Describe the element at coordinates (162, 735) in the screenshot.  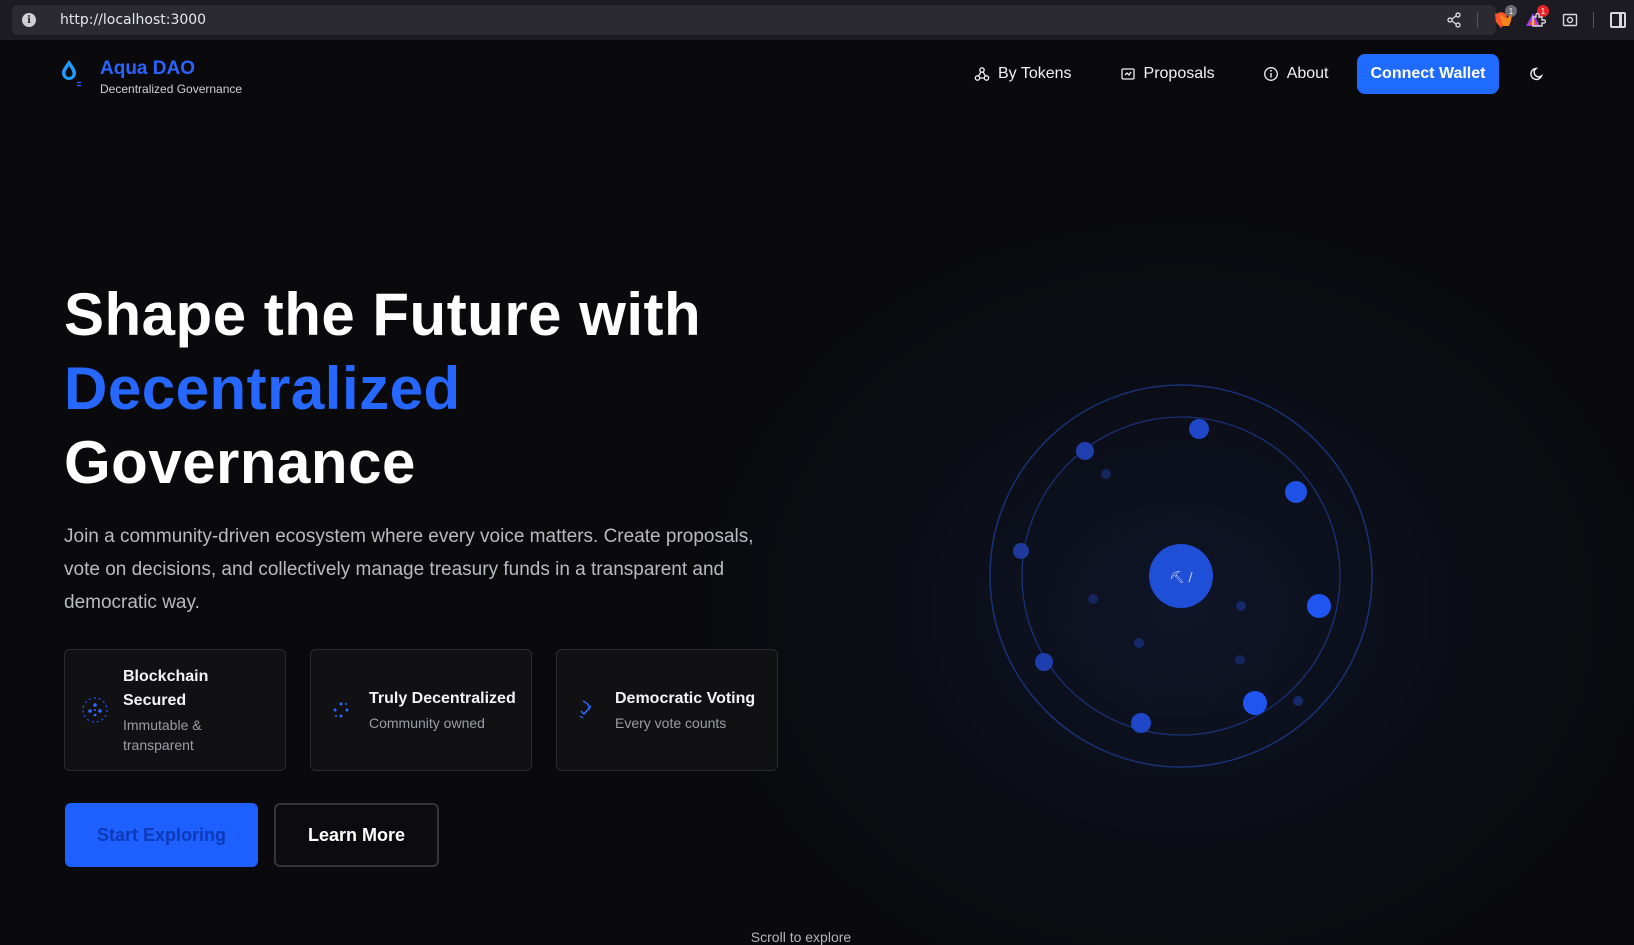
I see `feature-subtitle: Immutable & transparent` at that location.